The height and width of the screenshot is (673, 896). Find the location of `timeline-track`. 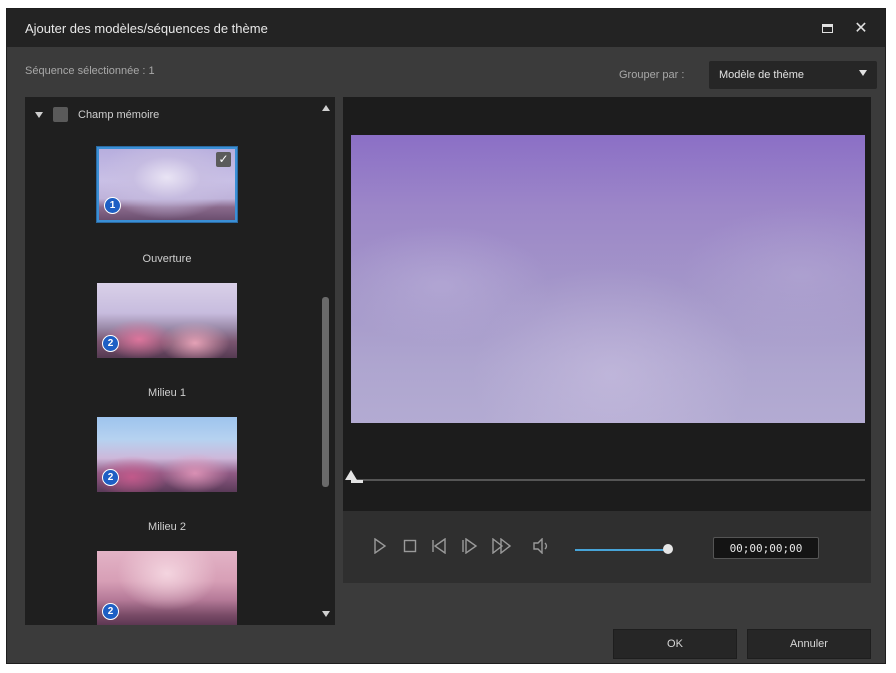

timeline-track is located at coordinates (608, 480).